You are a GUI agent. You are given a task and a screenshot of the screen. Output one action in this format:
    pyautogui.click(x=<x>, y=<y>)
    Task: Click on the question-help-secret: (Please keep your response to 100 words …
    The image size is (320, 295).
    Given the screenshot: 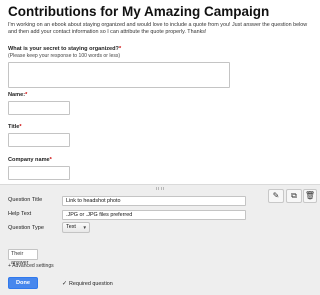 What is the action you would take?
    pyautogui.click(x=64, y=56)
    